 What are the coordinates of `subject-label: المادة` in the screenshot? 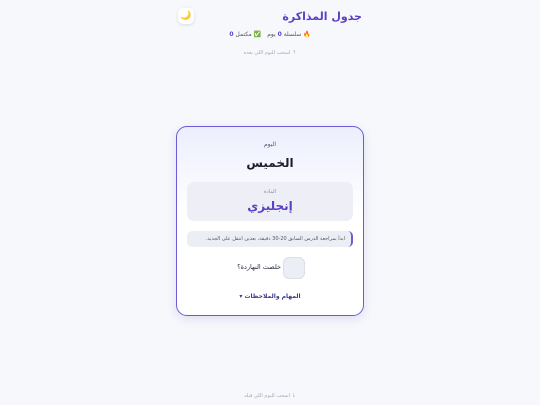 It's located at (270, 192).